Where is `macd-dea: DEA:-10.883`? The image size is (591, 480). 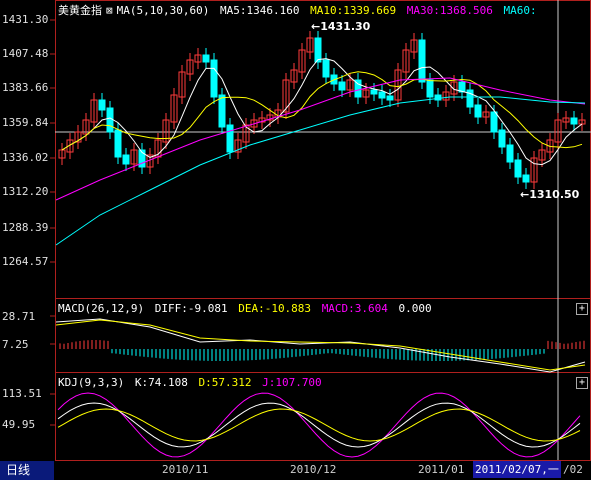
macd-dea: DEA:-10.883 is located at coordinates (275, 308).